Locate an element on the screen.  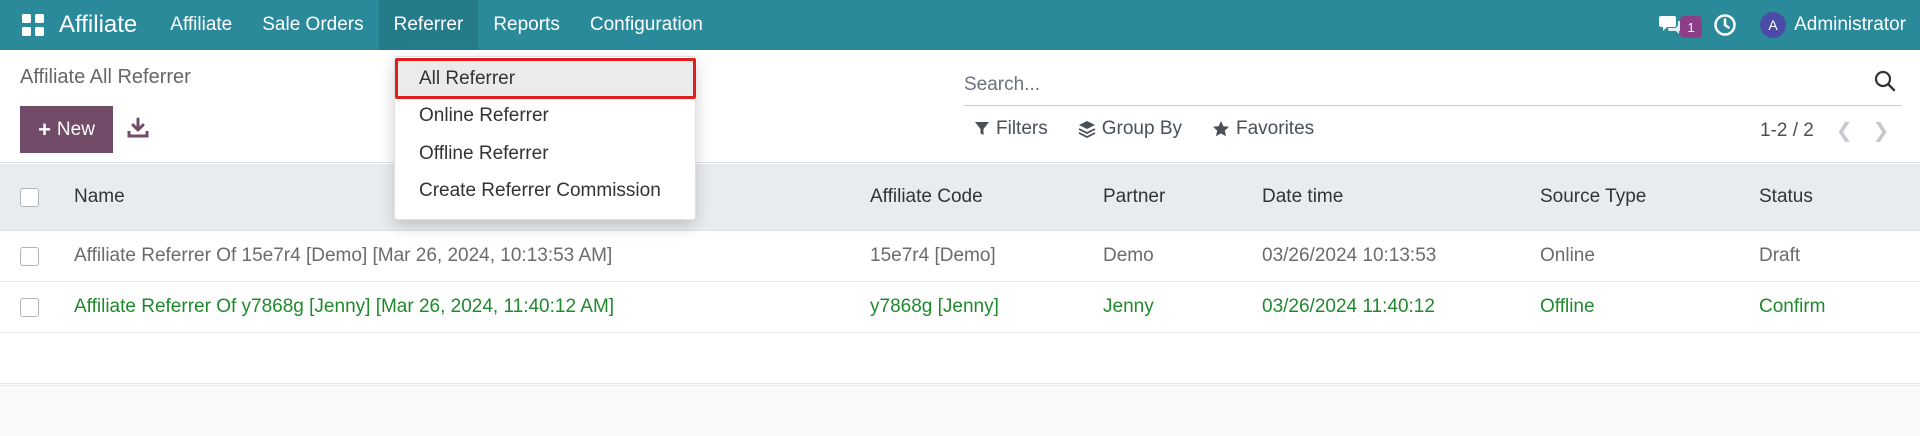
column-status: Status is located at coordinates (1786, 197).